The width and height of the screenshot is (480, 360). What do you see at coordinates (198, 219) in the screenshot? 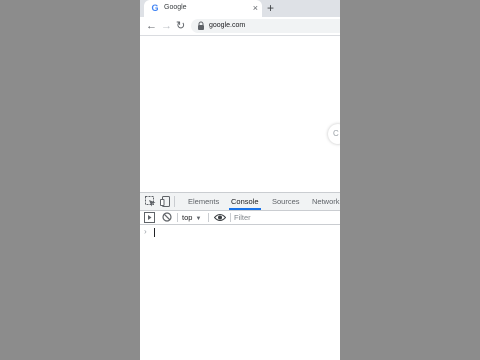
I see `chevron-down-icon: ▼` at bounding box center [198, 219].